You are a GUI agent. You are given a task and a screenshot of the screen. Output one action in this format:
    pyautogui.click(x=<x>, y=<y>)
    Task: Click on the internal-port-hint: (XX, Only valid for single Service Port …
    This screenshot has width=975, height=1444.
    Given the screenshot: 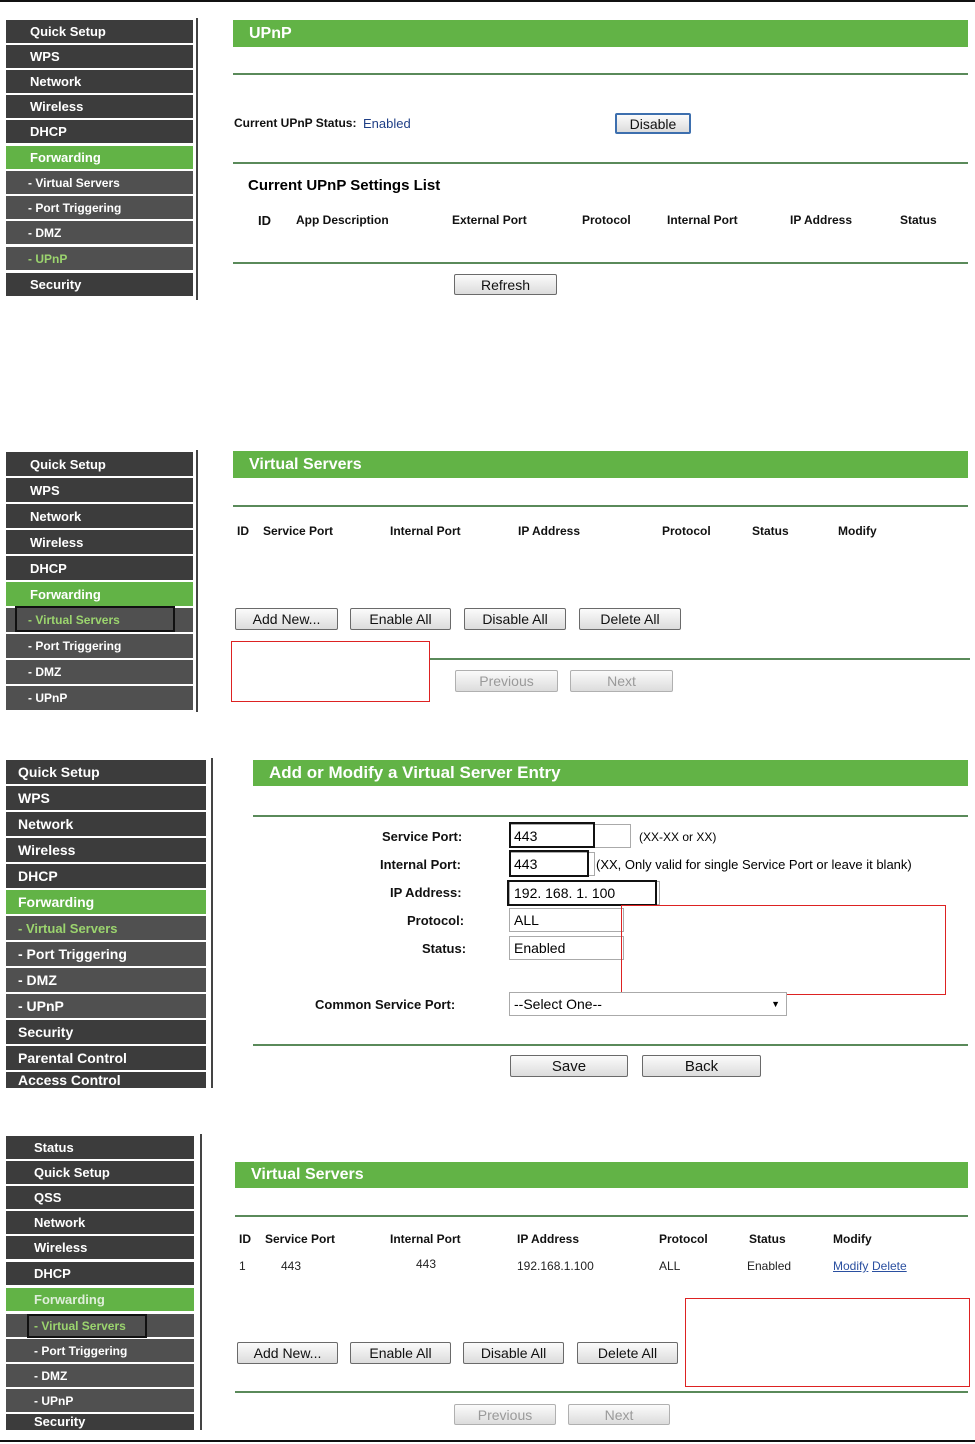 What is the action you would take?
    pyautogui.click(x=754, y=864)
    